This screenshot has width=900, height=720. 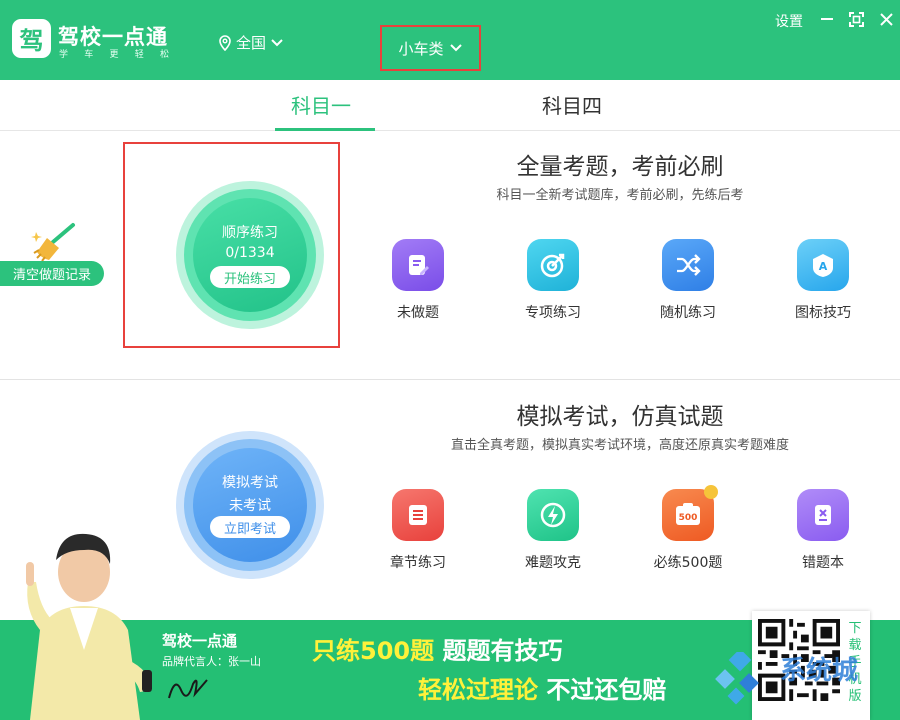 What do you see at coordinates (250, 506) in the screenshot?
I see `exam-status: 未考试` at bounding box center [250, 506].